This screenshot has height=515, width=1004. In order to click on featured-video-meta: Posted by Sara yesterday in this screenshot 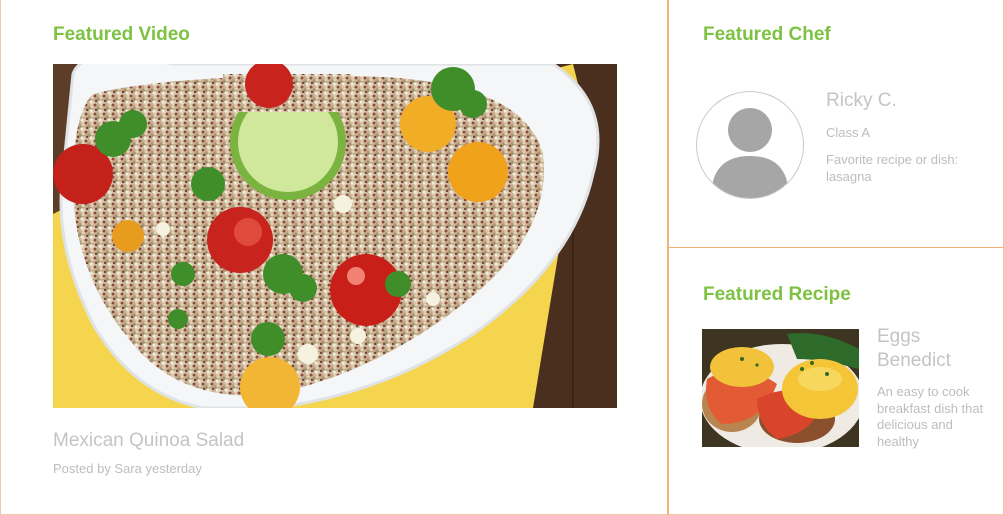, I will do `click(127, 468)`.